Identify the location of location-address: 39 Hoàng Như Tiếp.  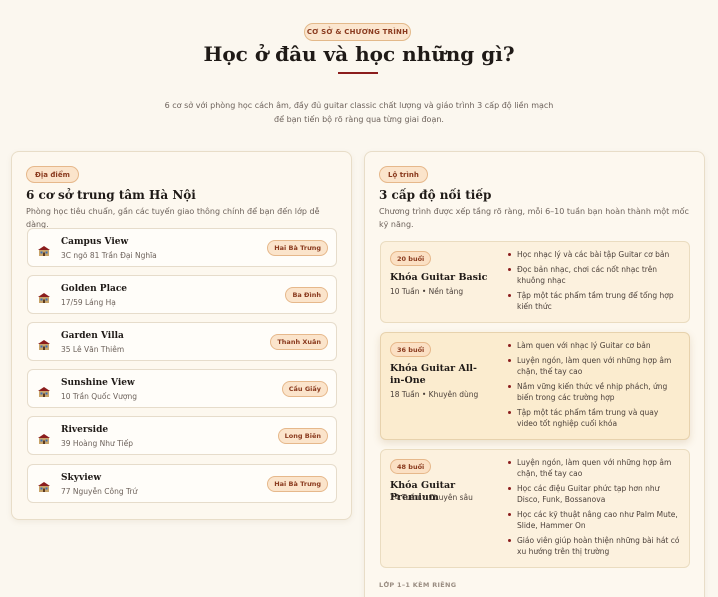
(97, 443).